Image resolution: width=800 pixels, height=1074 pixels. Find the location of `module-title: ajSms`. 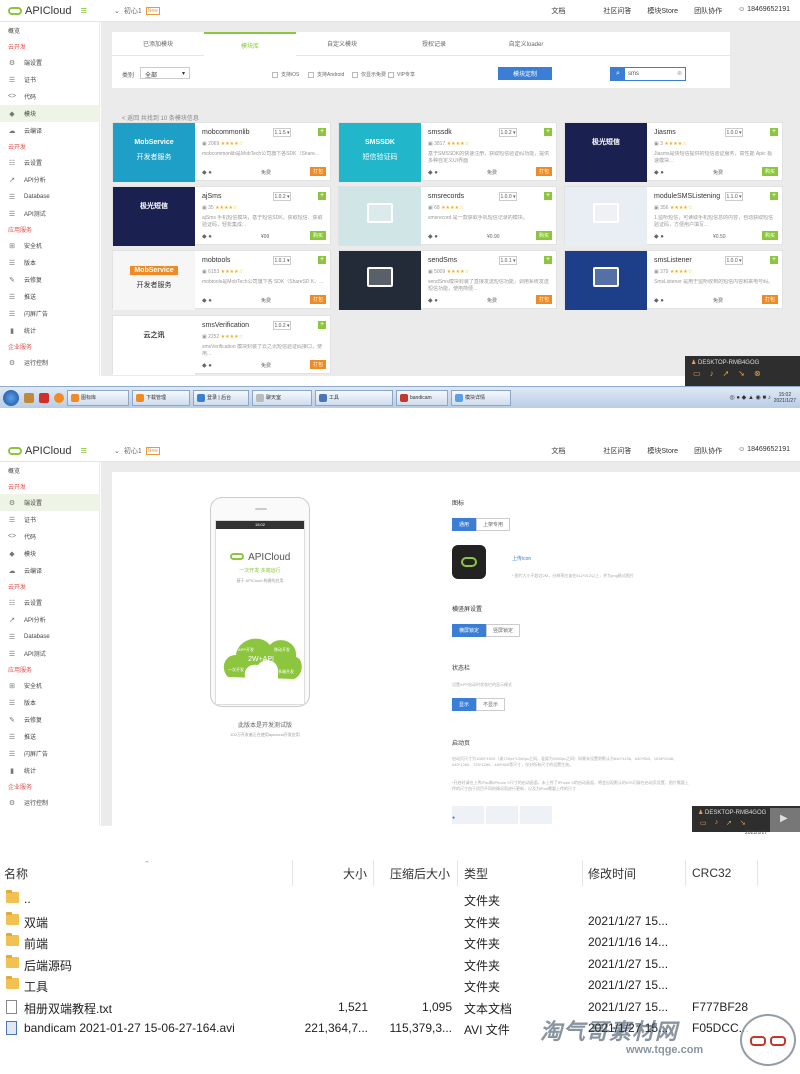

module-title: ajSms is located at coordinates (211, 196).